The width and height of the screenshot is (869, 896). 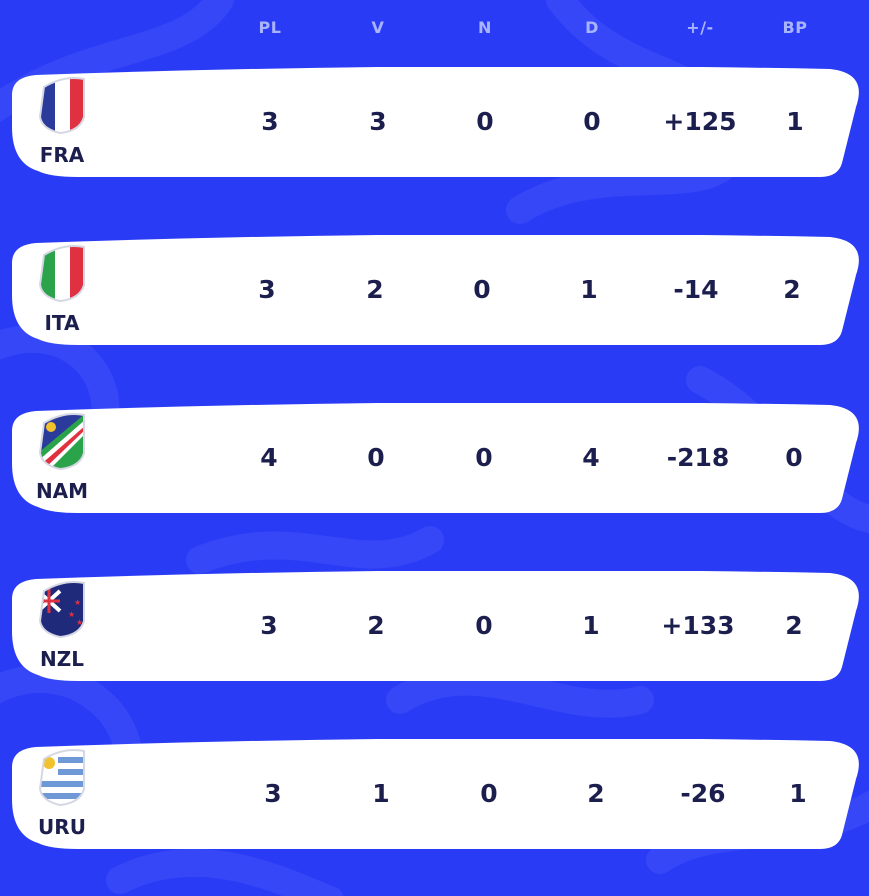 What do you see at coordinates (435, 458) in the screenshot?
I see `standings-row-nam: NAM 4 0 0 4 -218 0` at bounding box center [435, 458].